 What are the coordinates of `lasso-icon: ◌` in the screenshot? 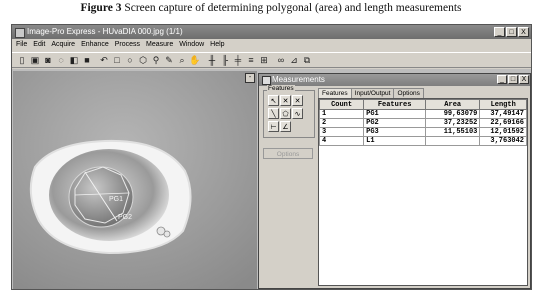 It's located at (61, 60).